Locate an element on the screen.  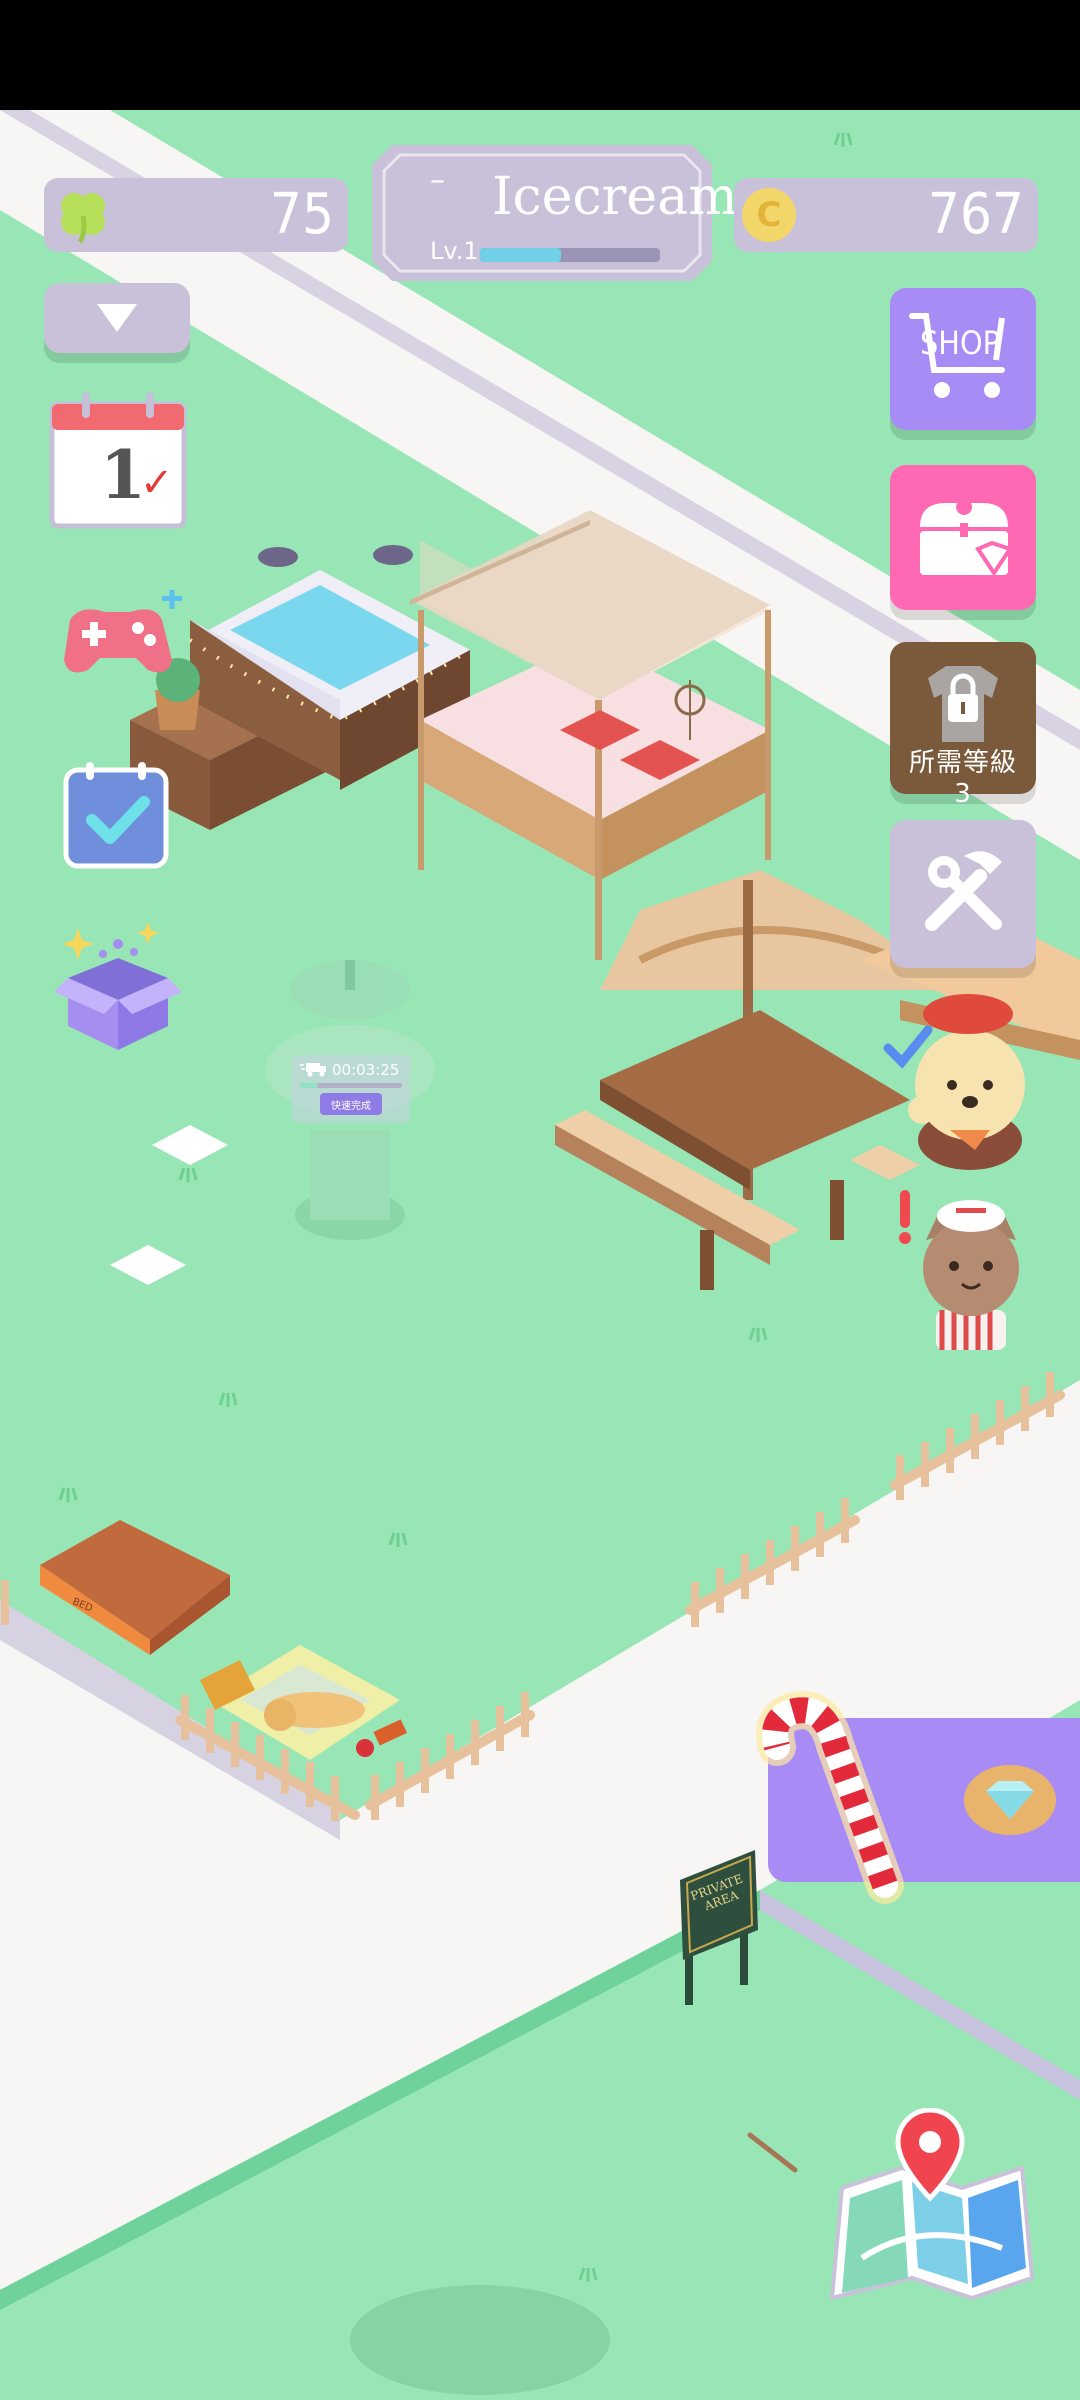
player-name: Icecream is located at coordinates (615, 197).